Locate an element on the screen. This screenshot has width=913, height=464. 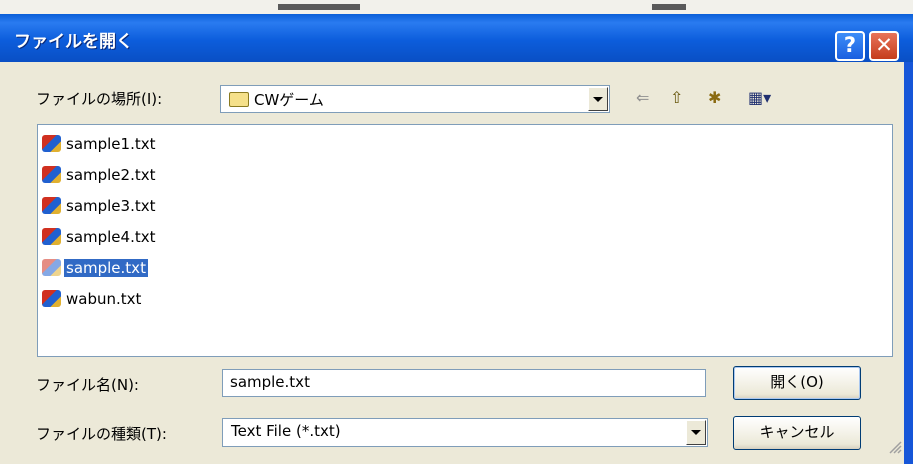
title-bar: ファイルを開く ? ✕ is located at coordinates (456, 38).